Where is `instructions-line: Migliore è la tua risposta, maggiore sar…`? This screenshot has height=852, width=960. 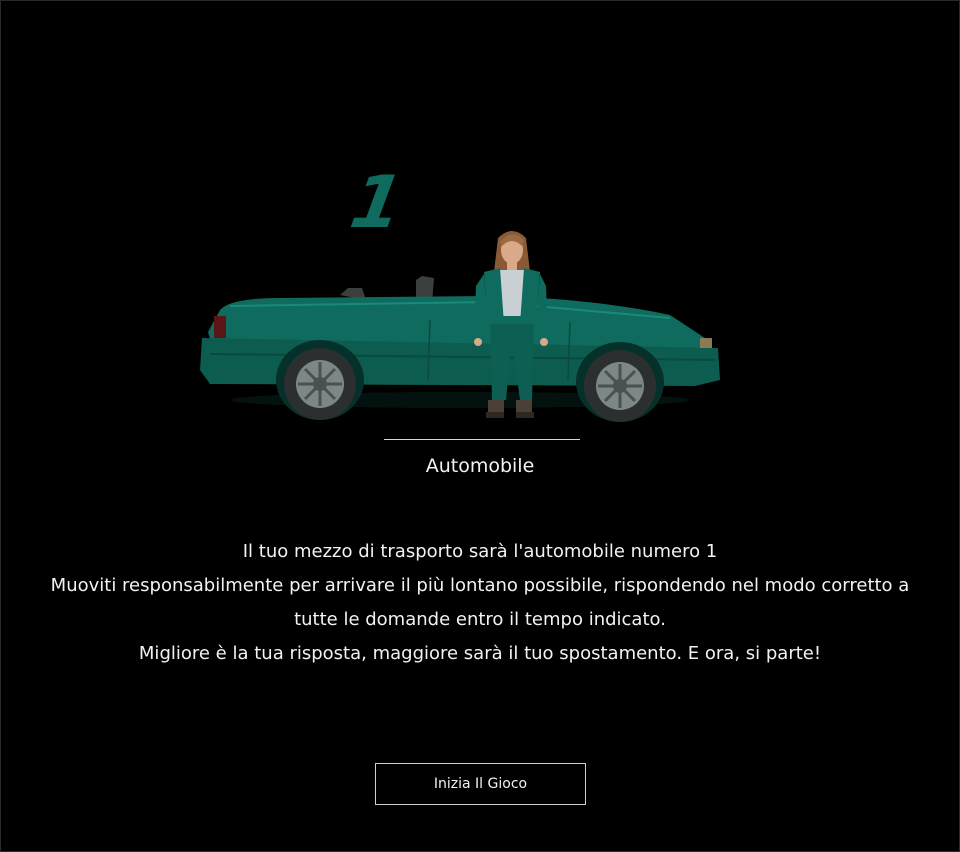
instructions-line: Migliore è la tua risposta, maggiore sar… is located at coordinates (480, 653).